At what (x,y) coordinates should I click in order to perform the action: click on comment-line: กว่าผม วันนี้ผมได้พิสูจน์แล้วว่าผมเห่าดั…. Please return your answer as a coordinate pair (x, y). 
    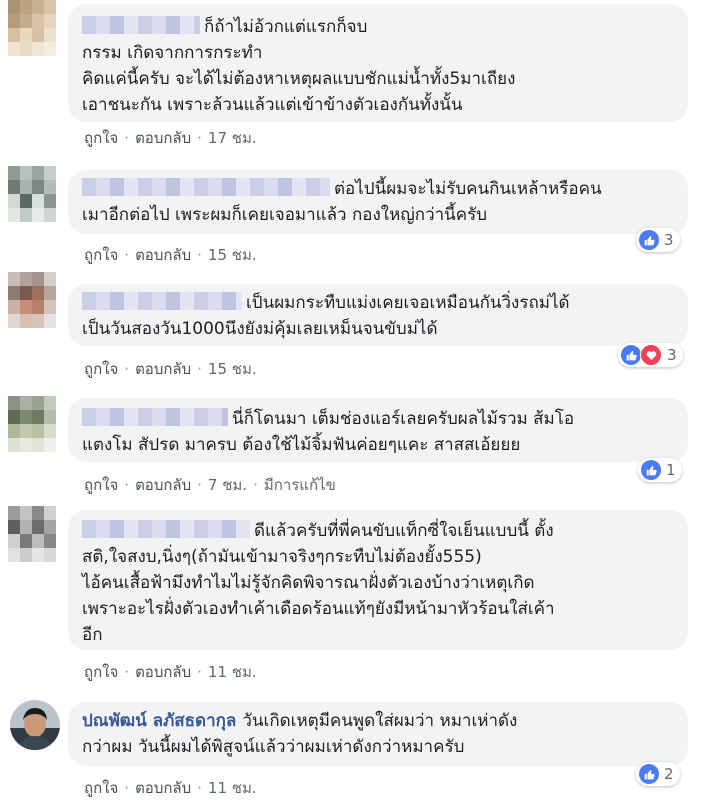
    Looking at the image, I should click on (273, 747).